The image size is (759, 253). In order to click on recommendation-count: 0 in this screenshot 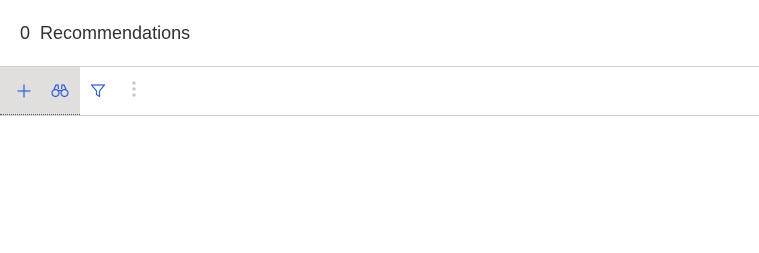, I will do `click(25, 32)`.